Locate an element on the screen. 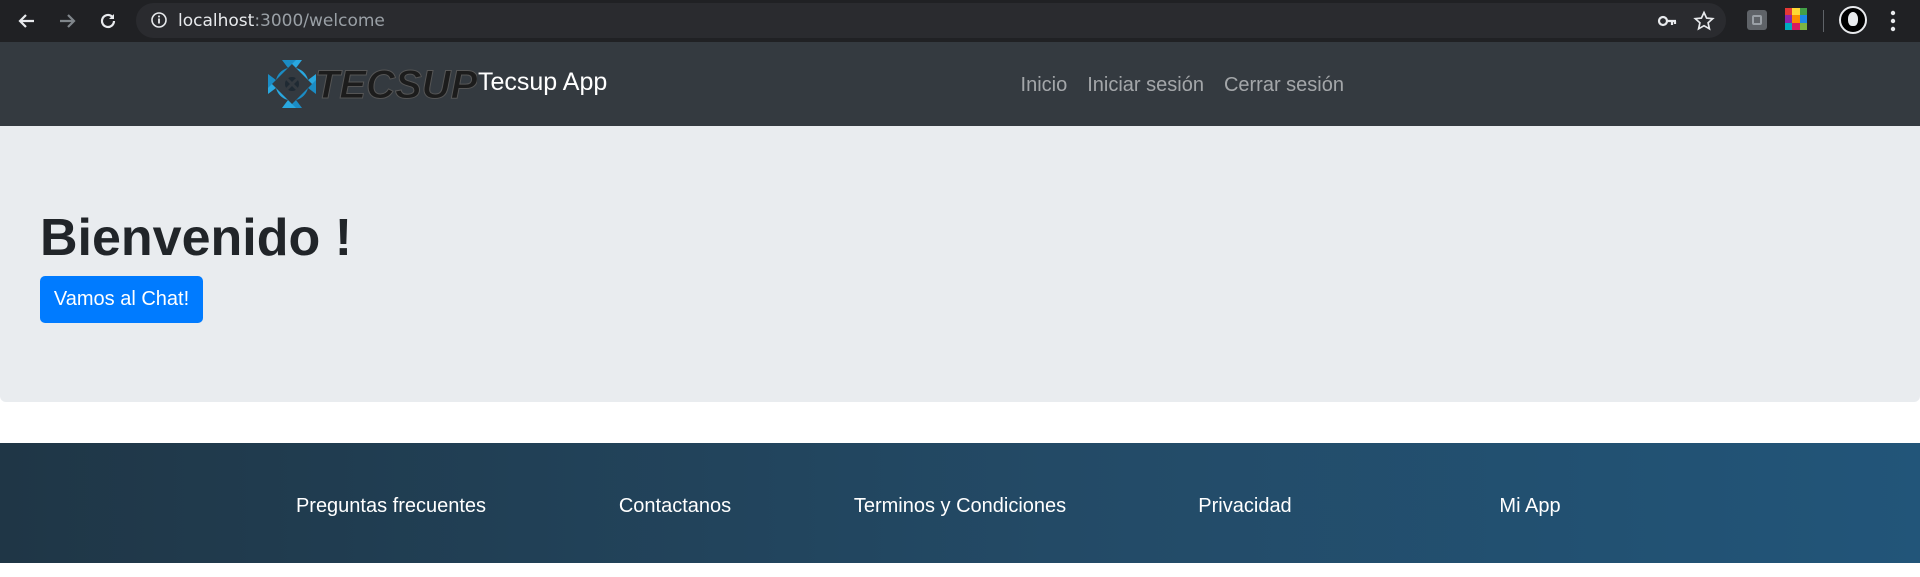 This screenshot has width=1920, height=577. footer-link-terms: Terminos y Condiciones is located at coordinates (960, 506).